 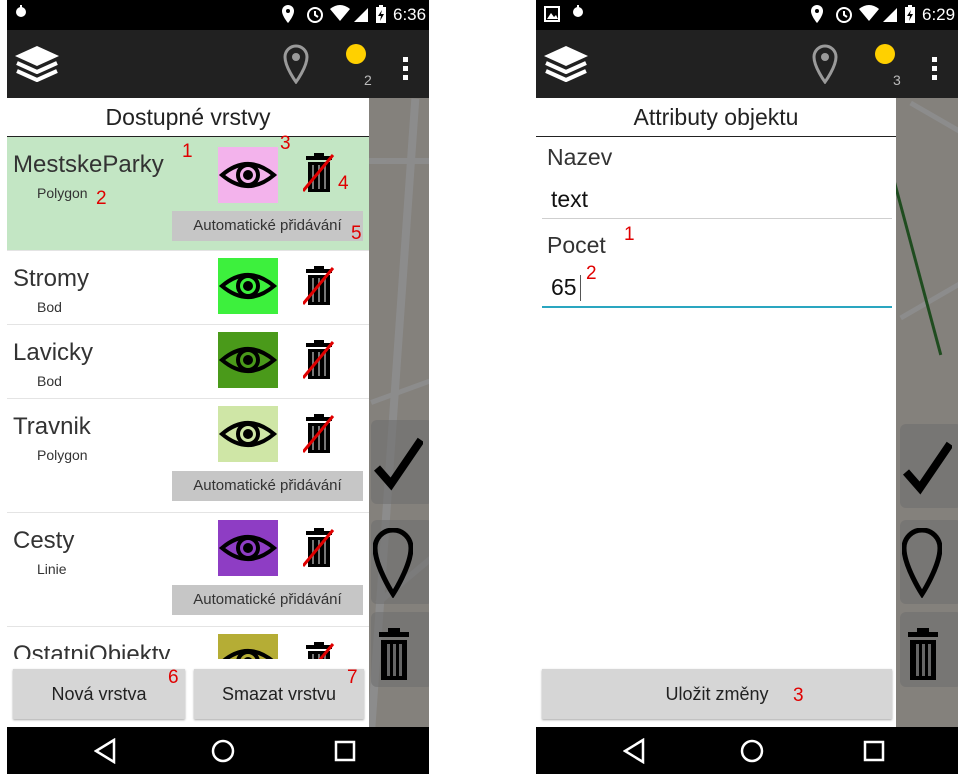 What do you see at coordinates (939, 14) in the screenshot?
I see `status-time: 6:29` at bounding box center [939, 14].